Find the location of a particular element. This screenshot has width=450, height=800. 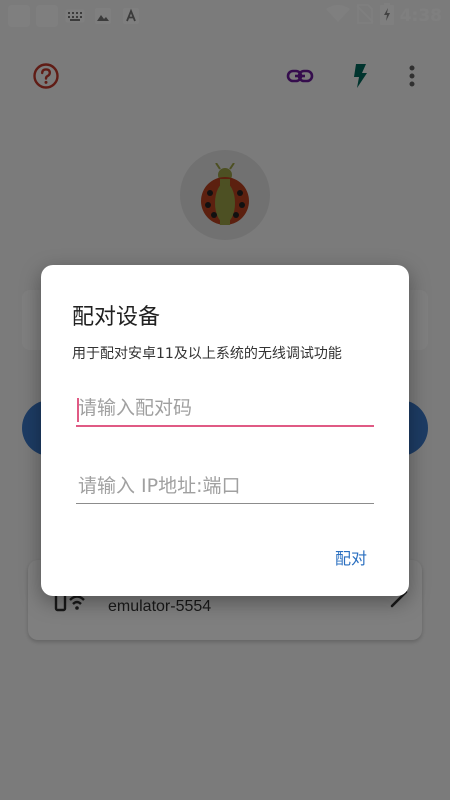

ip-port-field is located at coordinates (225, 487).